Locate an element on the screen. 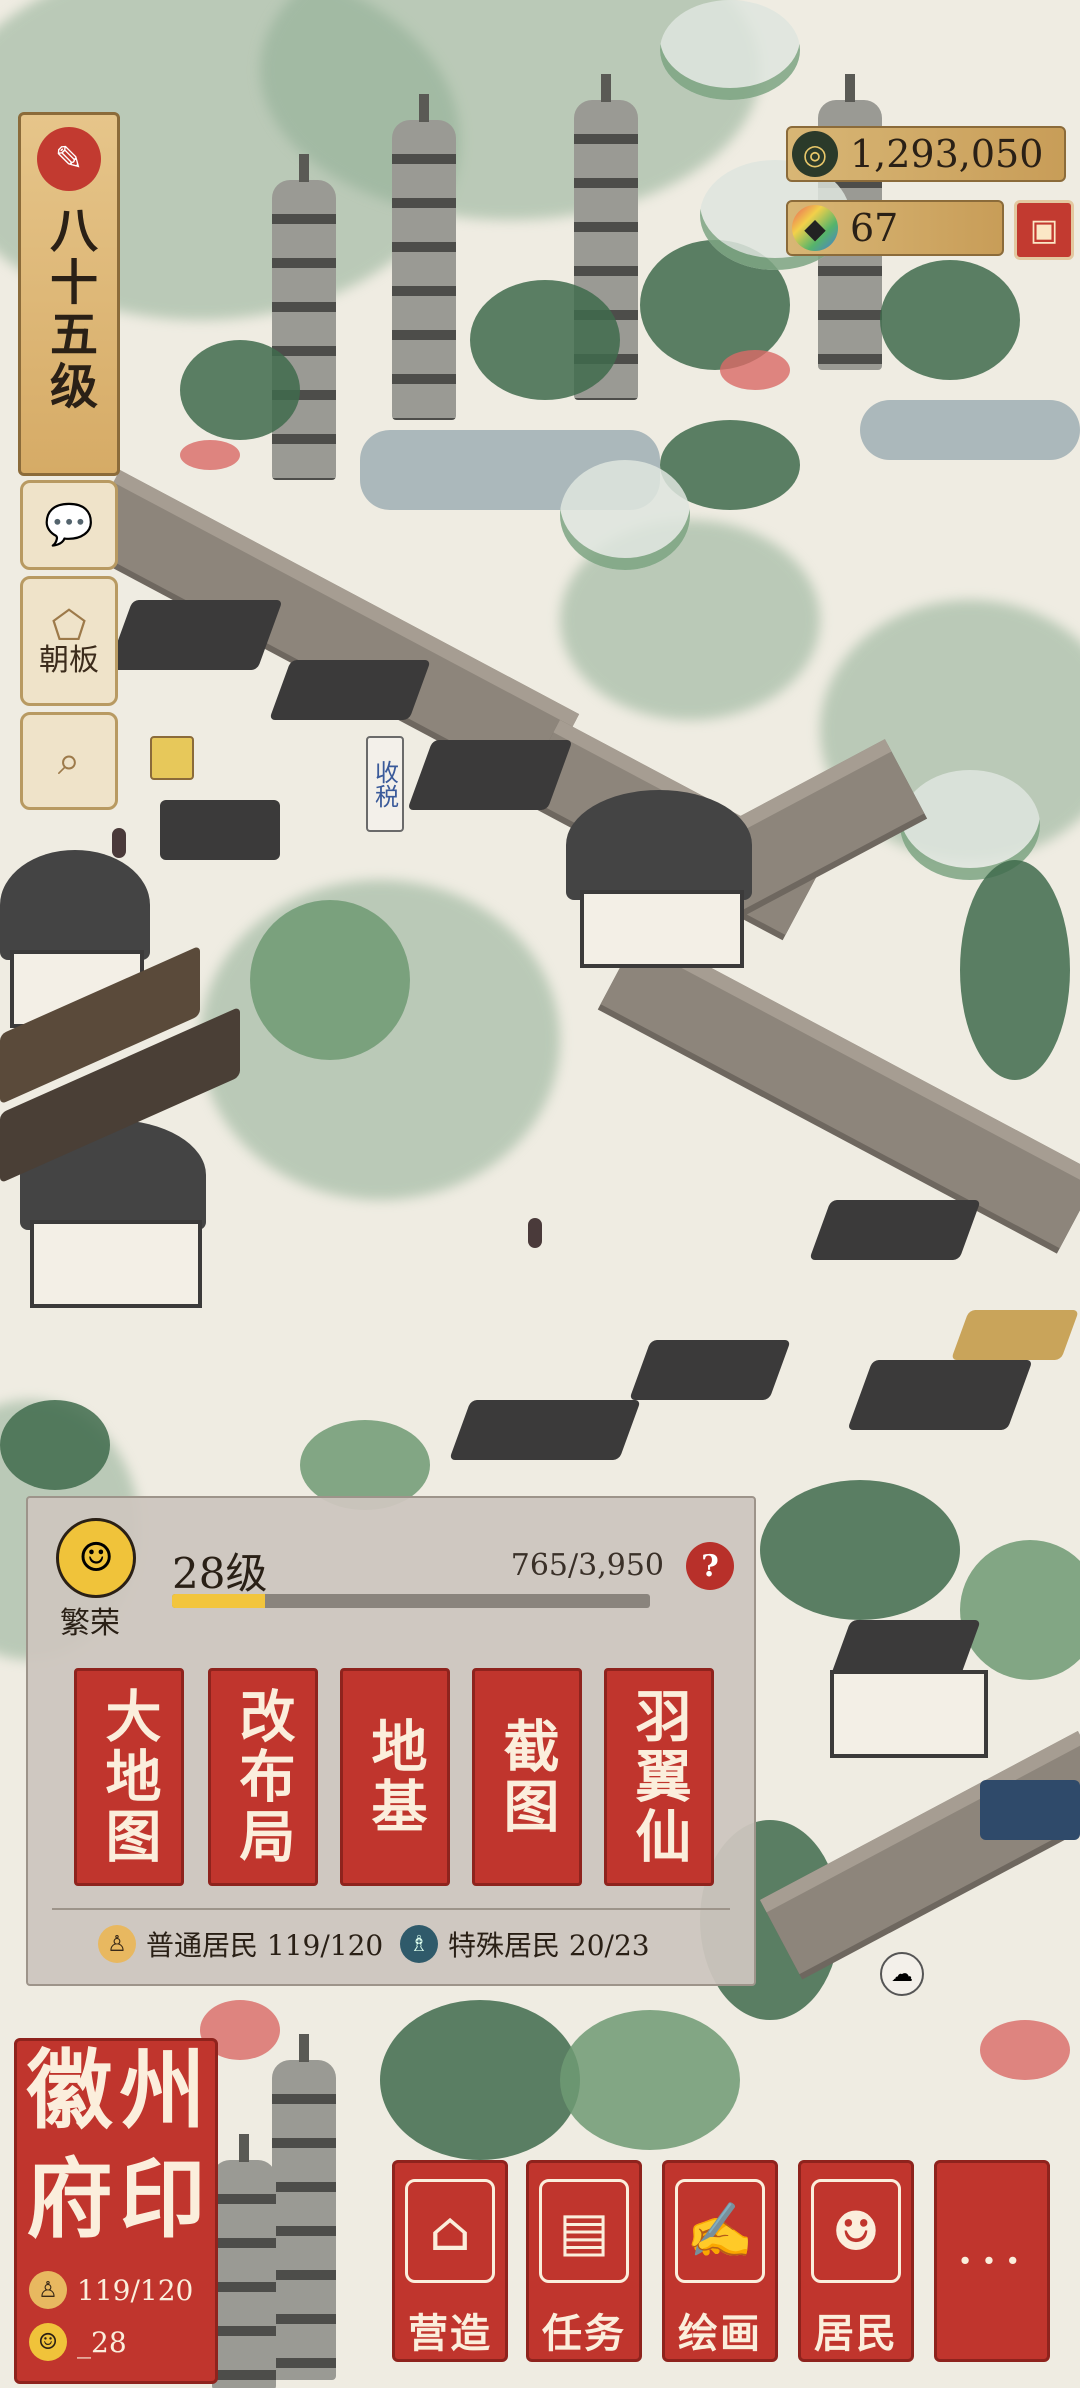 The image size is (1080, 2388). normal-residents: ♙ 普通居民 119/120 is located at coordinates (240, 1944).